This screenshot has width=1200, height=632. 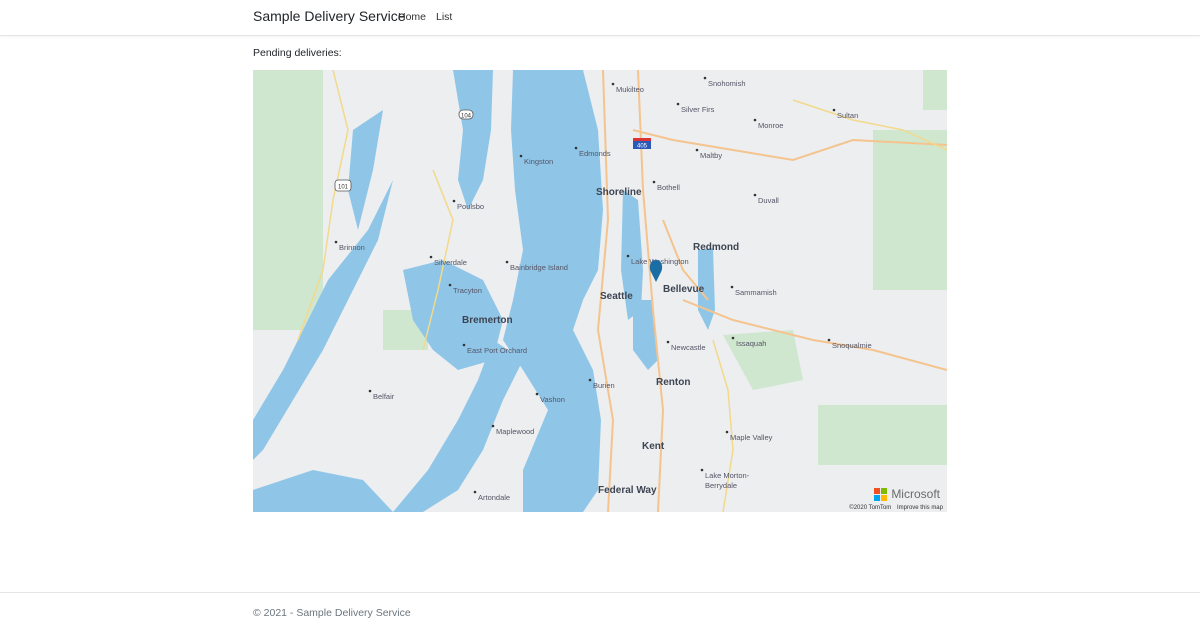 What do you see at coordinates (727, 475) in the screenshot?
I see `map-label-lake-morton: Lake Morton-` at bounding box center [727, 475].